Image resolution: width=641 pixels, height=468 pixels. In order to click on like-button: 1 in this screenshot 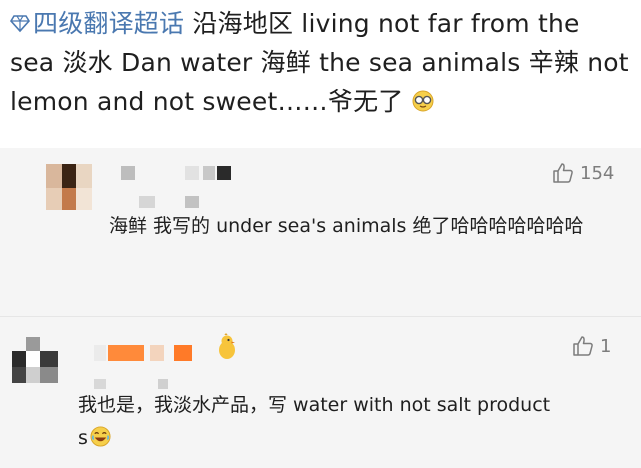, I will do `click(591, 346)`.